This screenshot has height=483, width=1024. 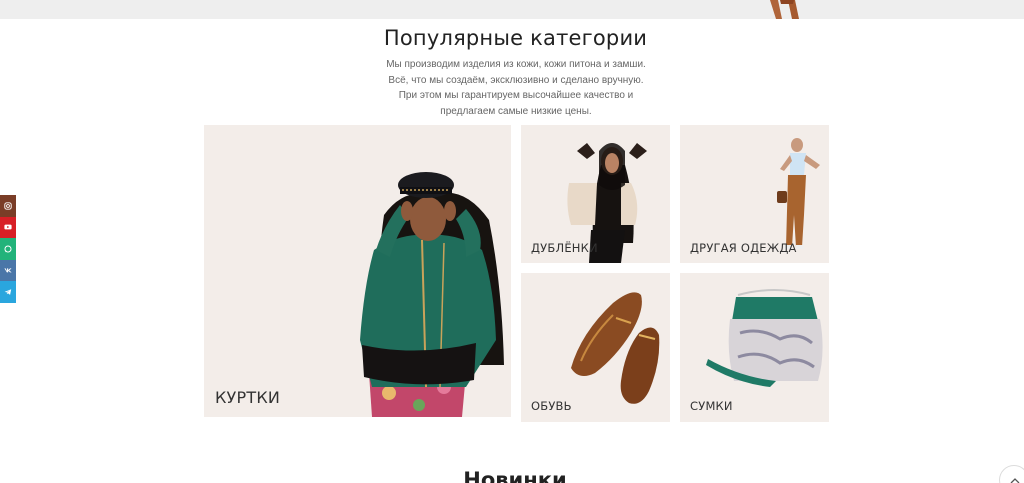 What do you see at coordinates (743, 248) in the screenshot?
I see `category-label-other-clothing: Другая одежда` at bounding box center [743, 248].